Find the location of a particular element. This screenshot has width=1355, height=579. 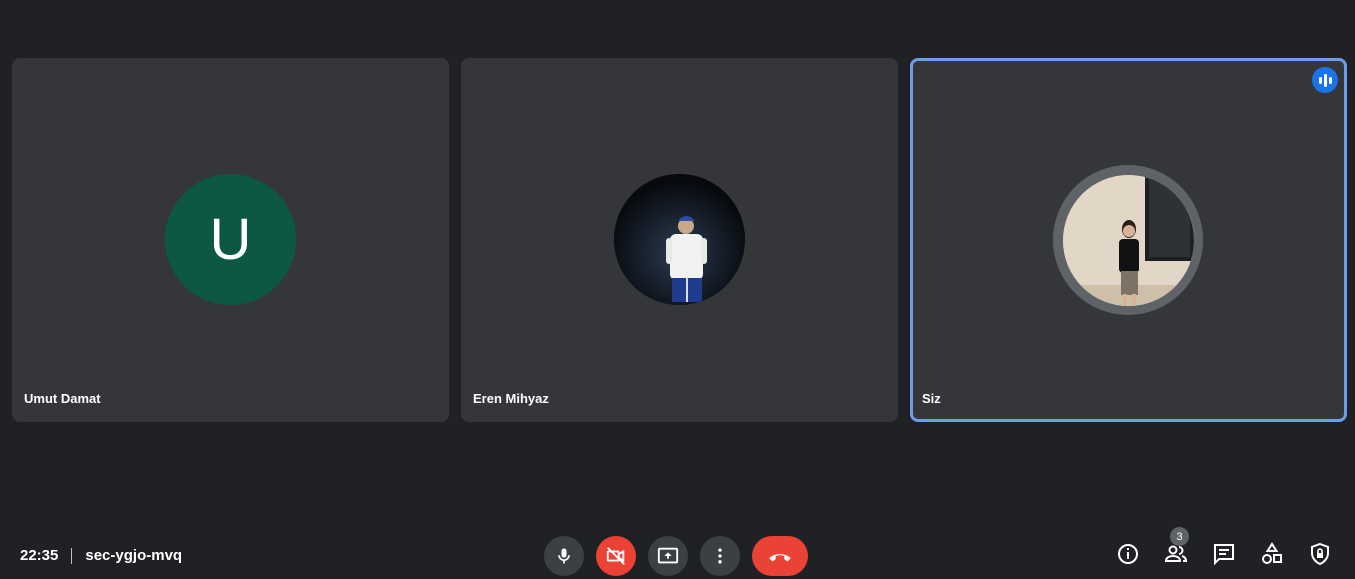

leave-call-button is located at coordinates (780, 556).